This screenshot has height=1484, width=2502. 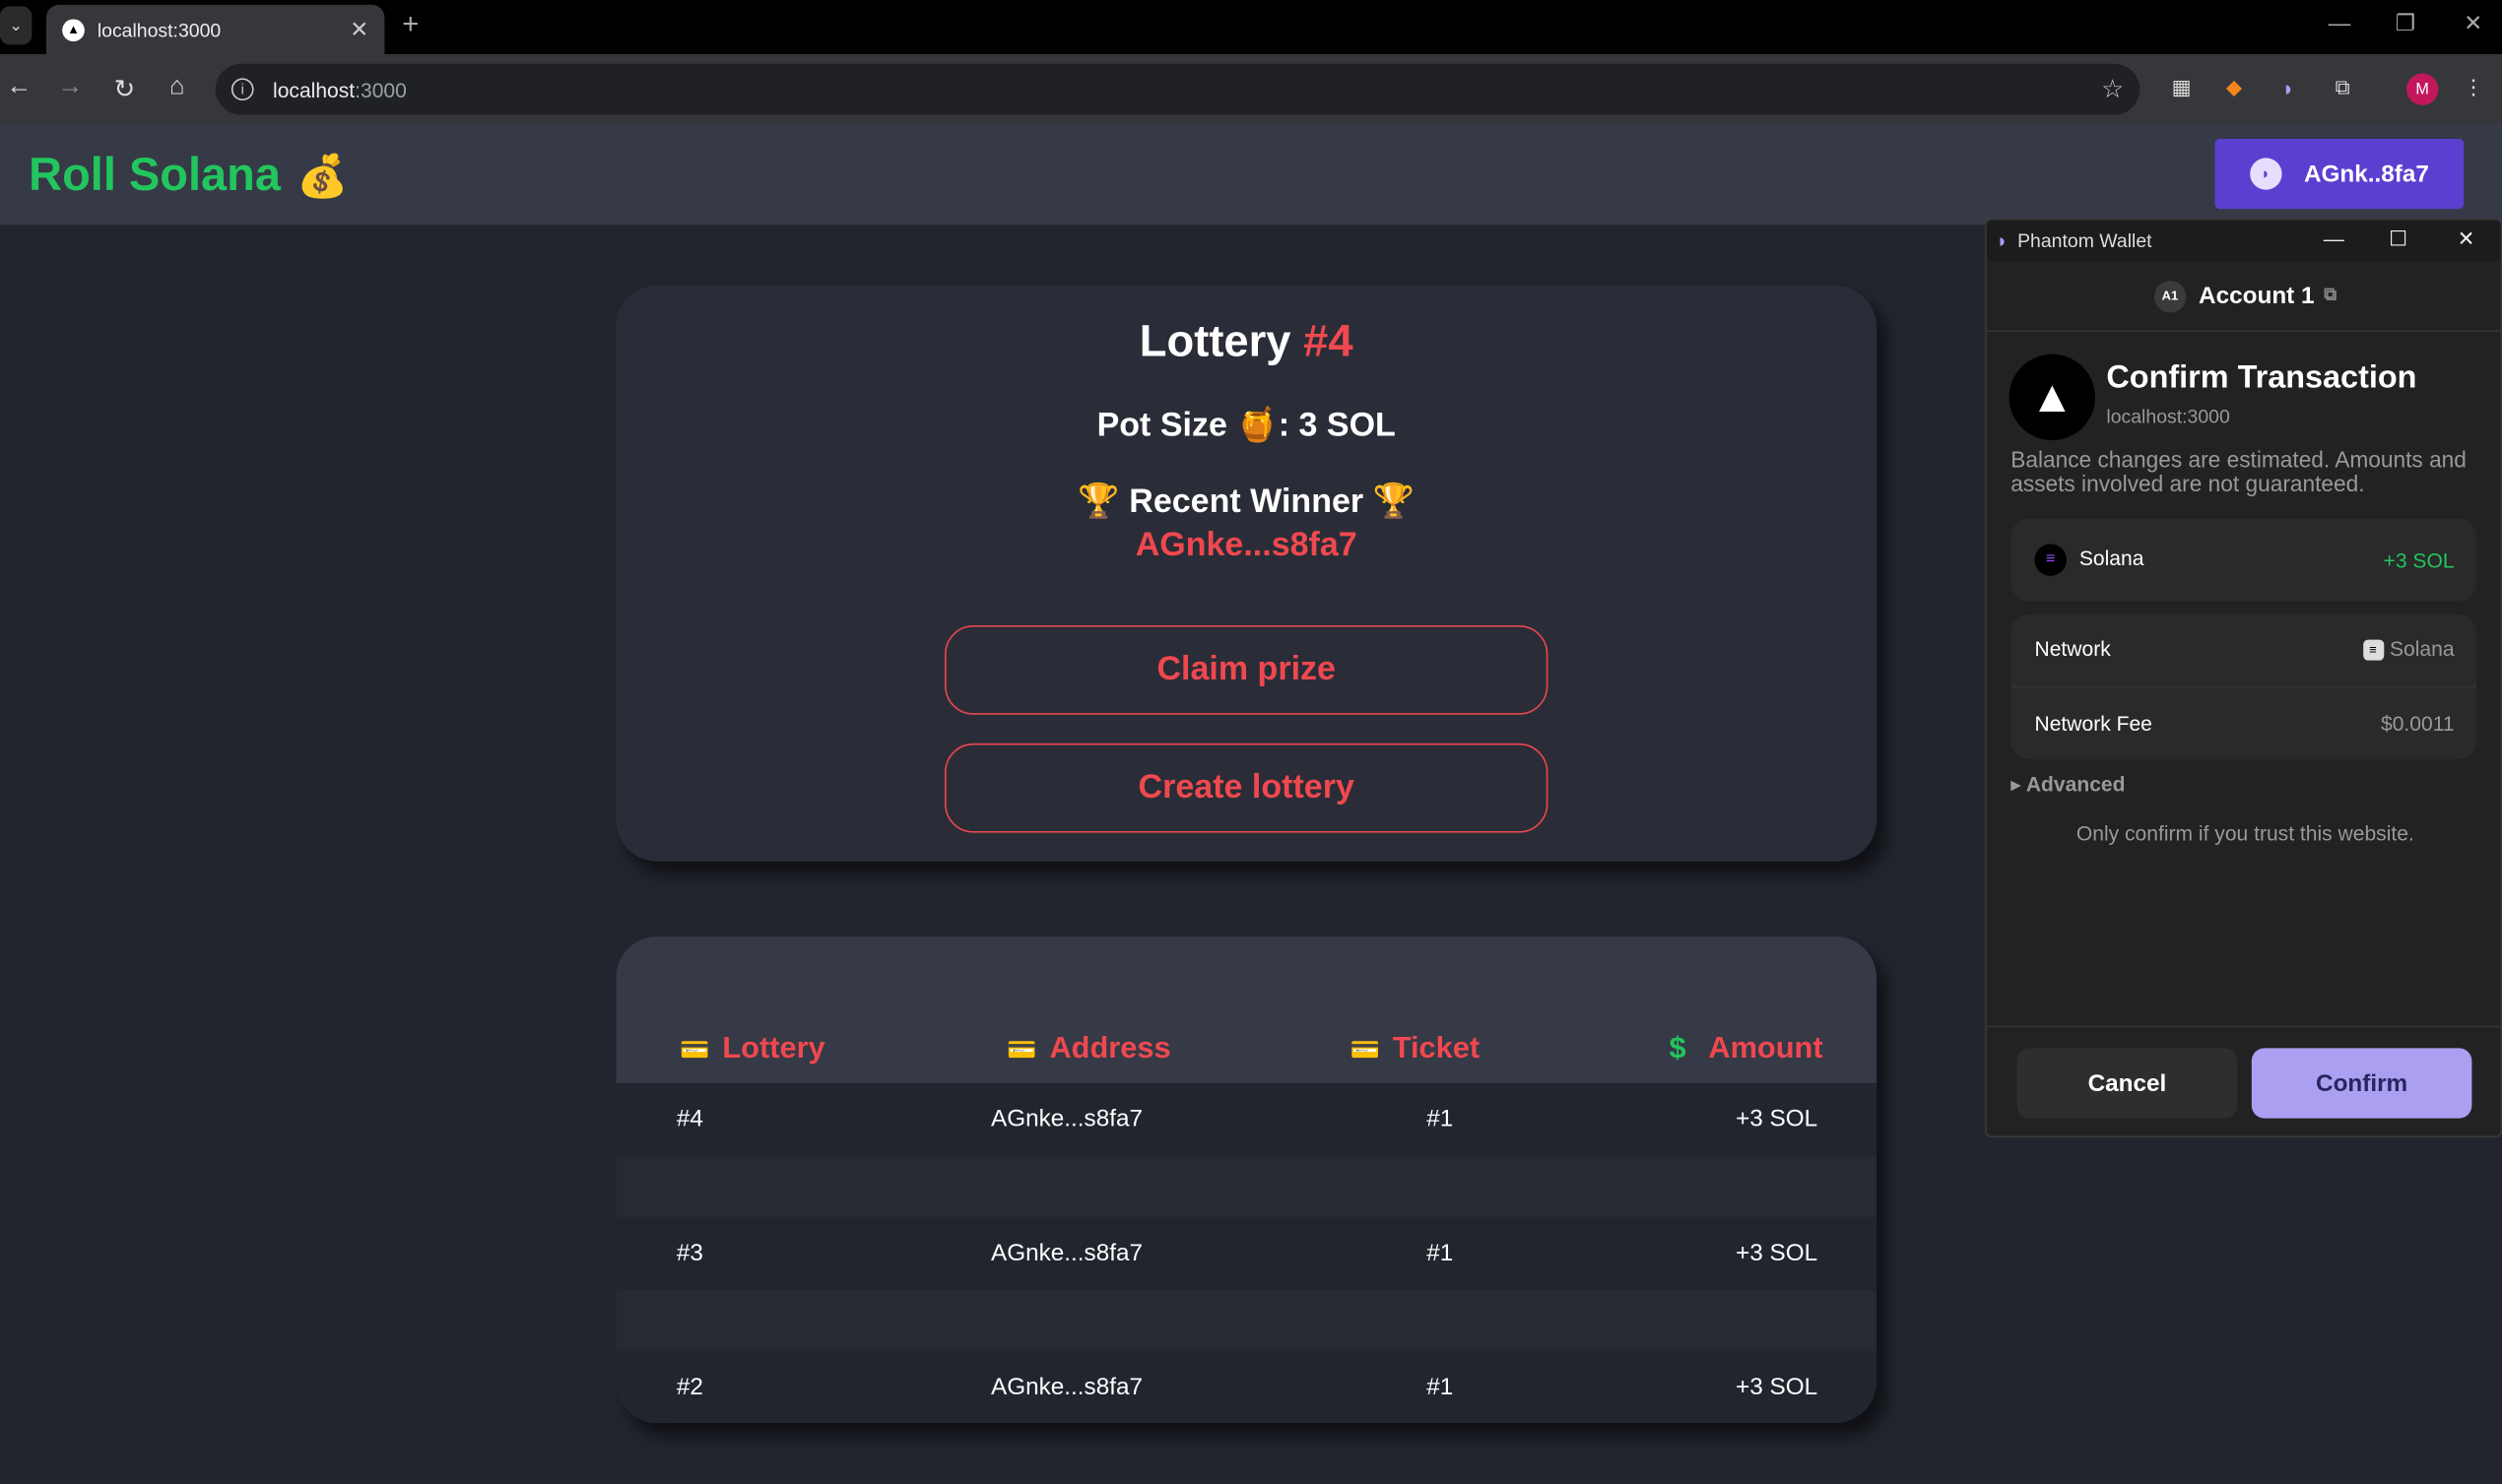 What do you see at coordinates (1251, 175) in the screenshot?
I see `app-header` at bounding box center [1251, 175].